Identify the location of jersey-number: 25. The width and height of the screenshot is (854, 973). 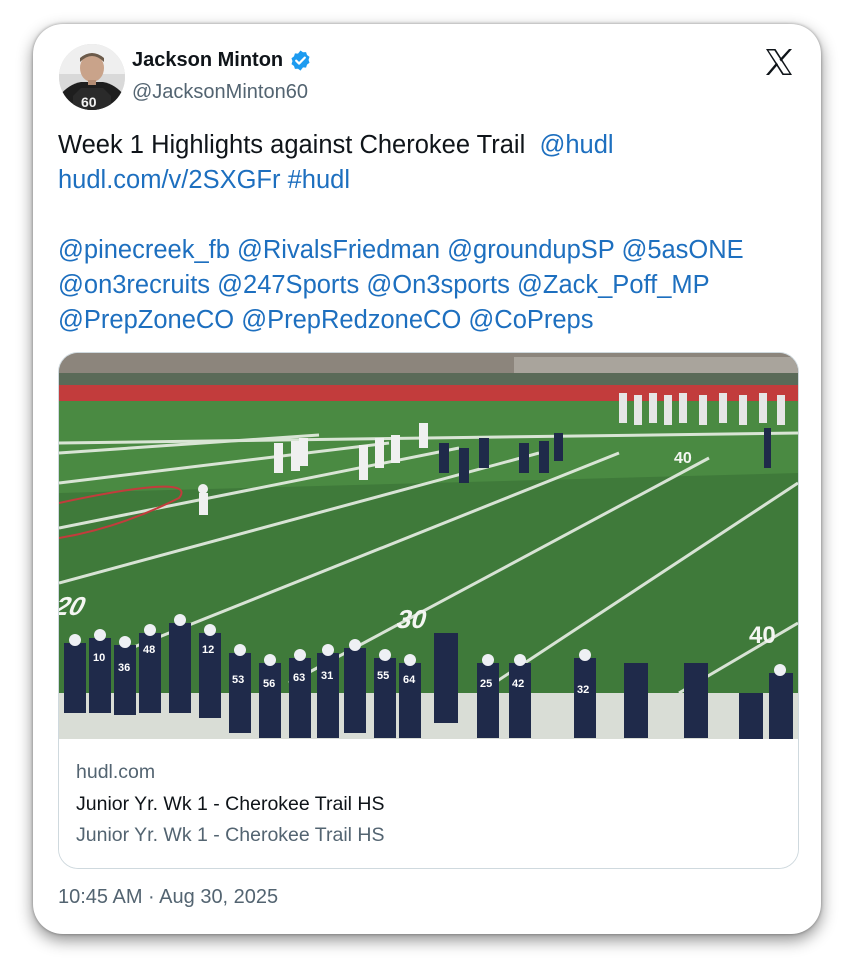
(486, 684).